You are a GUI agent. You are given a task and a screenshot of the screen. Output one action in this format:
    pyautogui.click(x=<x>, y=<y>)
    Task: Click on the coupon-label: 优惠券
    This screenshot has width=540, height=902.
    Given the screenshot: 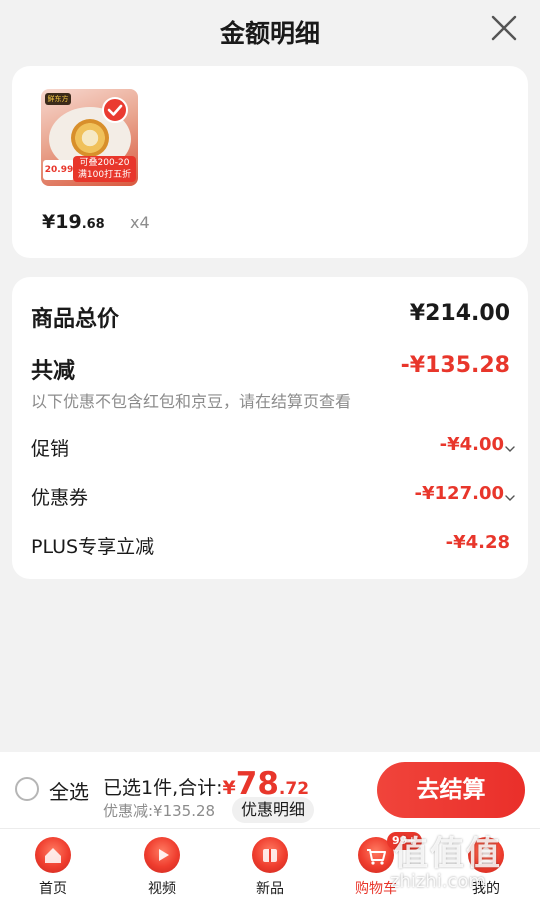 What is the action you would take?
    pyautogui.click(x=60, y=498)
    